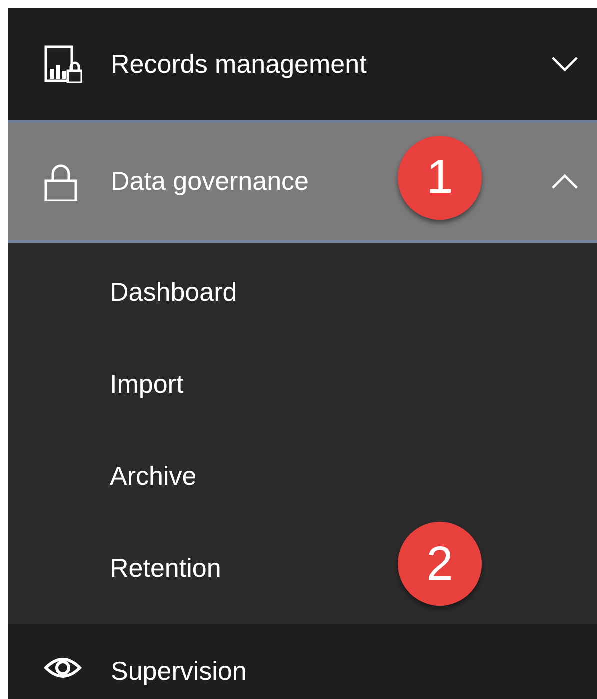  What do you see at coordinates (153, 476) in the screenshot?
I see `submenu-item: Archive` at bounding box center [153, 476].